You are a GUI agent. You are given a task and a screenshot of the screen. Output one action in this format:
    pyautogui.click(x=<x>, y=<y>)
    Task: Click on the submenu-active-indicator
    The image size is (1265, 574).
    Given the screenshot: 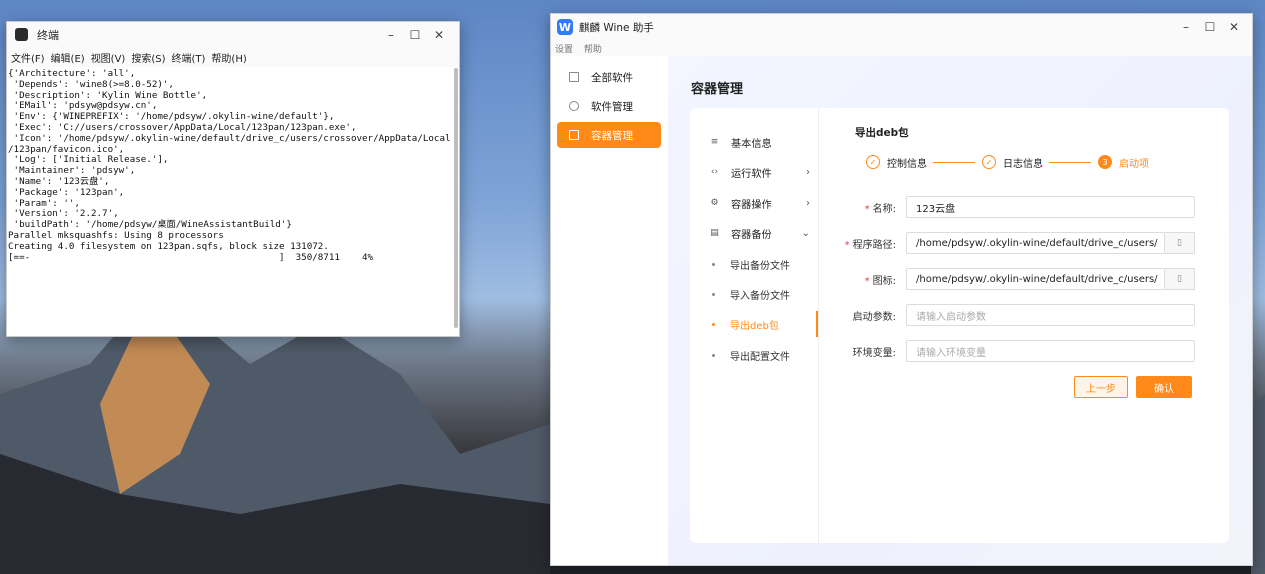 What is the action you would take?
    pyautogui.click(x=817, y=324)
    